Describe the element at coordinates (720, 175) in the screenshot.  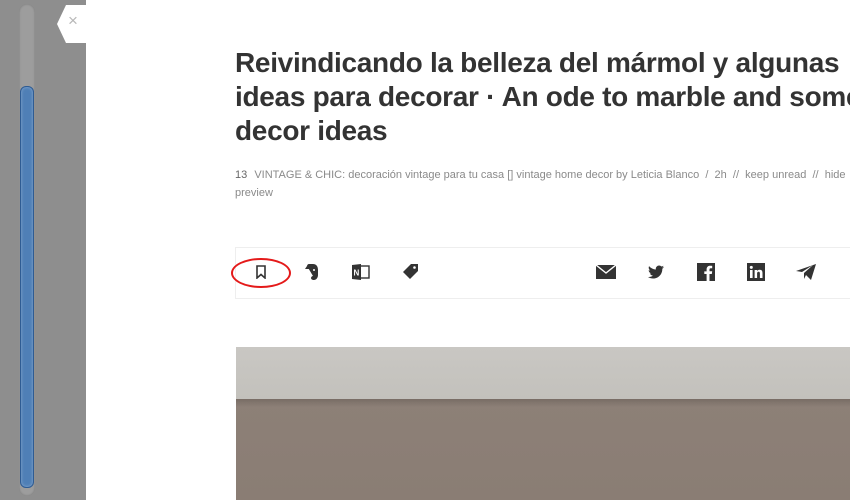
I see `article-age: 2h` at that location.